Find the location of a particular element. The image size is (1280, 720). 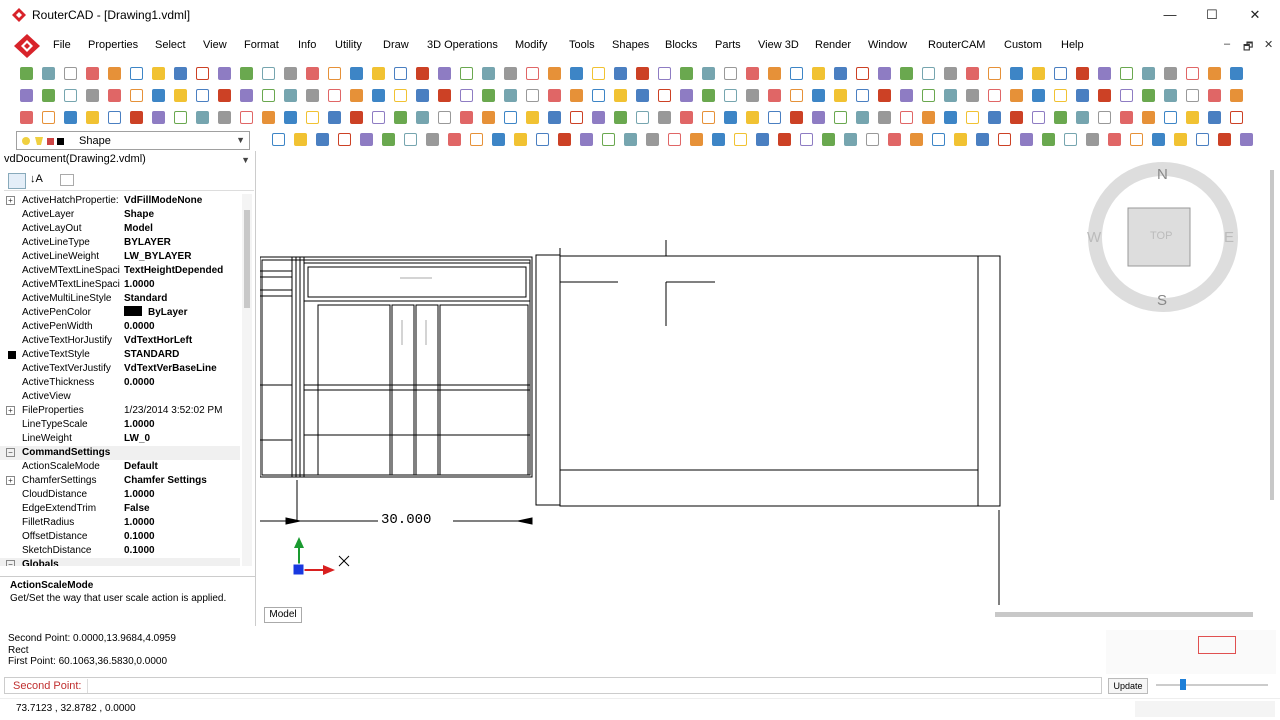

property-value: 1.0000 is located at coordinates (182, 425).